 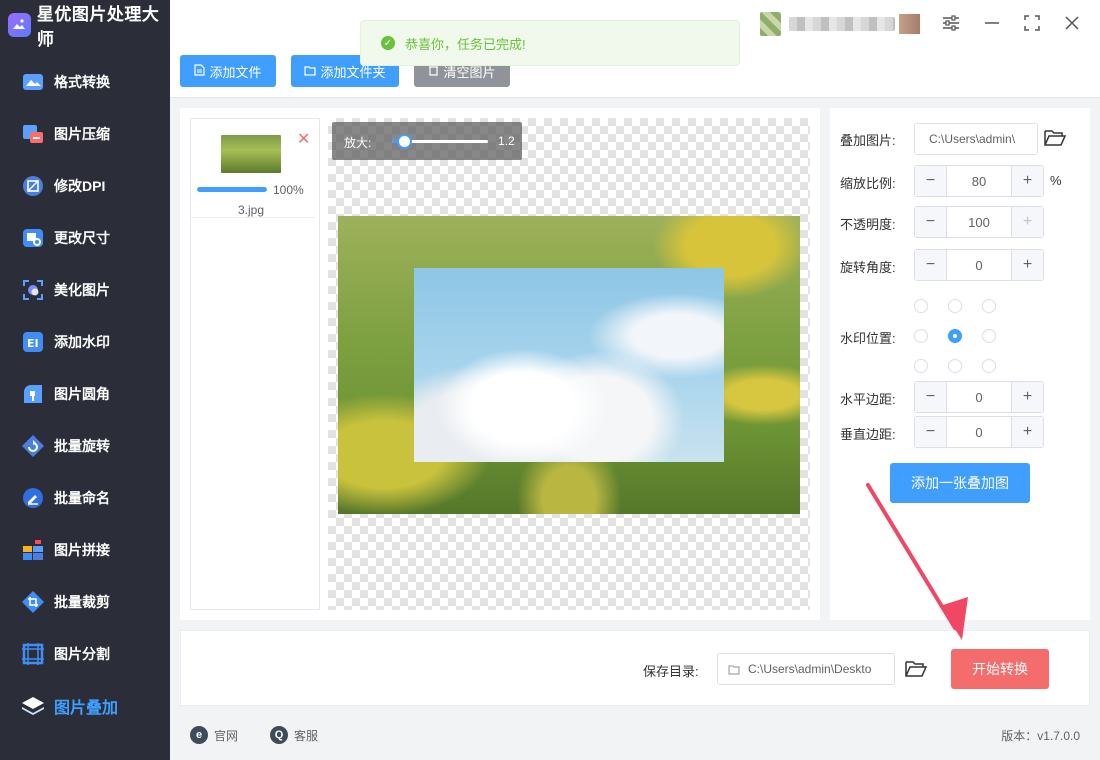 I want to click on sidebar-item-format-convert: 格式转换, so click(x=85, y=82).